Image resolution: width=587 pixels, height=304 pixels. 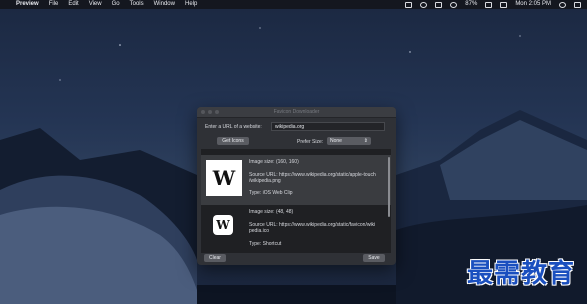 What do you see at coordinates (116, 4) in the screenshot?
I see `menu-go: Go` at bounding box center [116, 4].